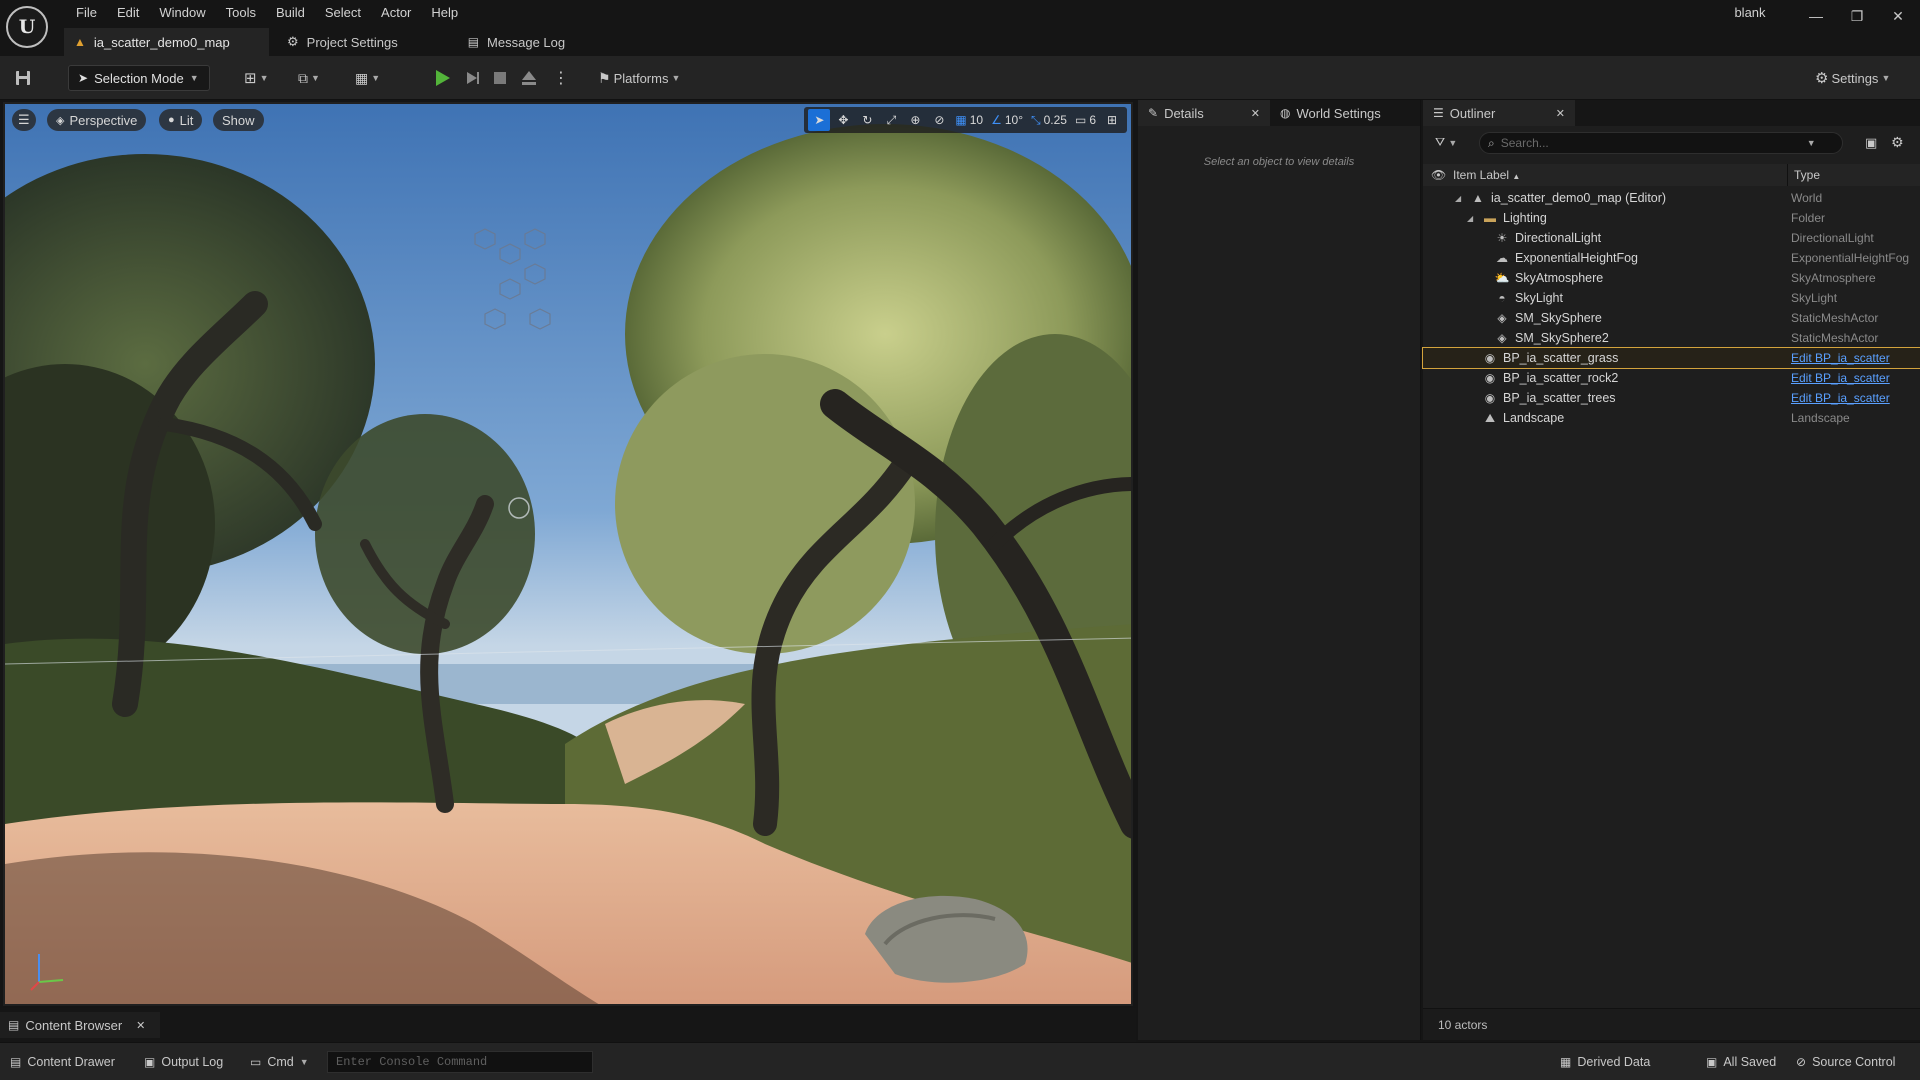 The image size is (1920, 1080). What do you see at coordinates (1007, 120) in the screenshot?
I see `rotation-snap-toggle: ∠ 10°` at bounding box center [1007, 120].